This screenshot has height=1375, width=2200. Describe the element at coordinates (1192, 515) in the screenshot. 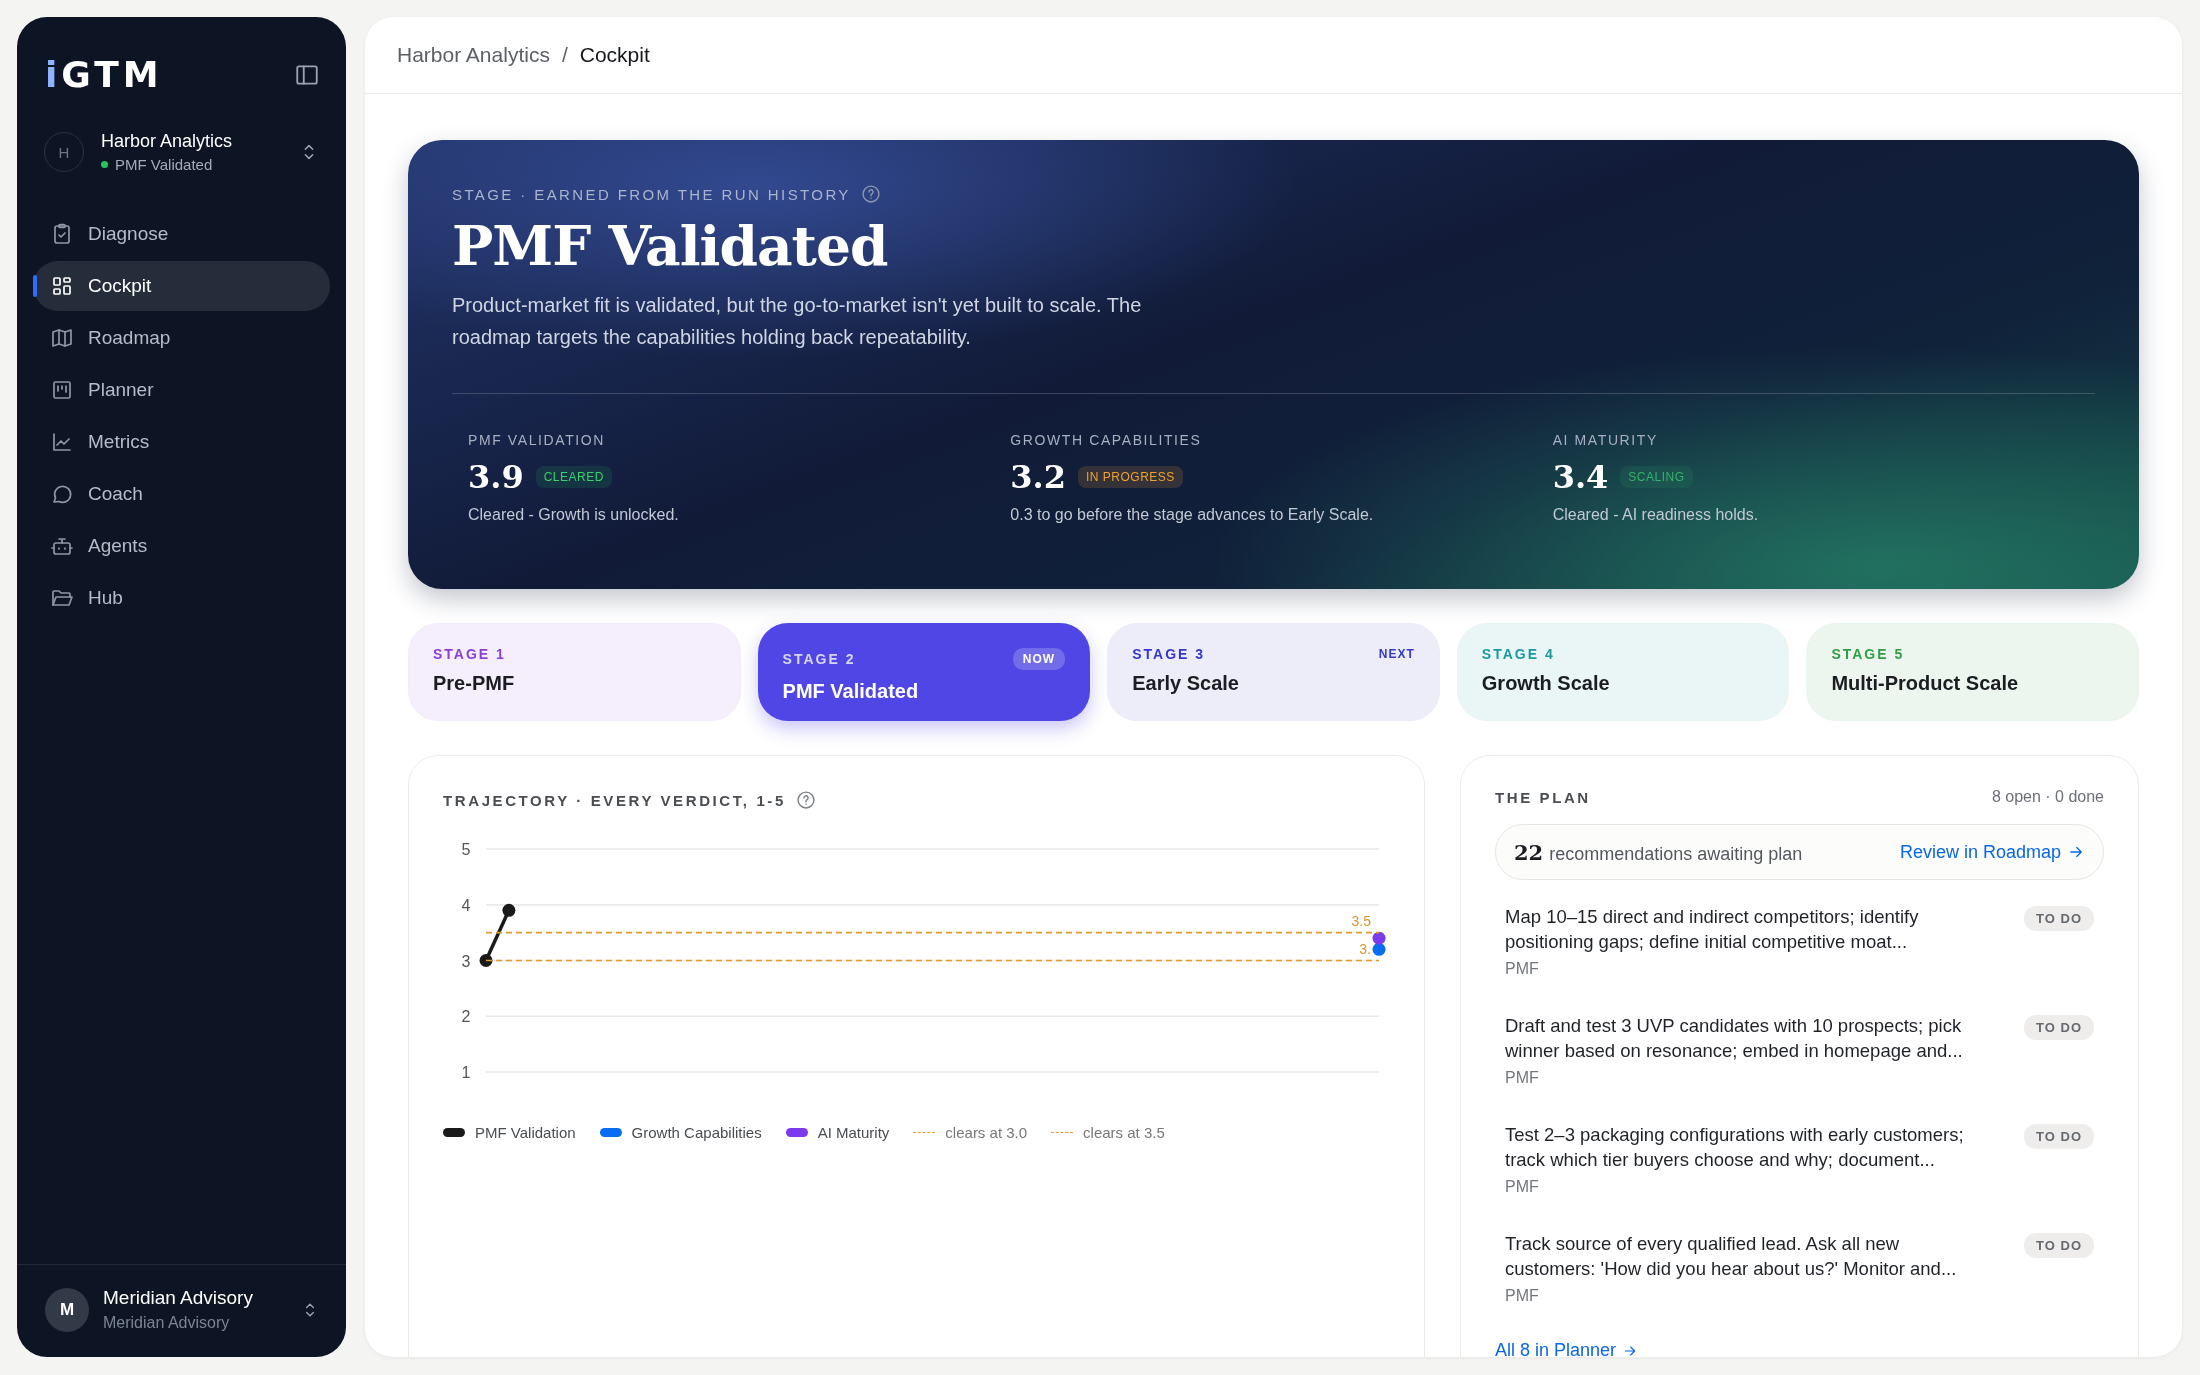

I see `metric-note: 0.3 to go before the stage advances to Early Scale.` at that location.